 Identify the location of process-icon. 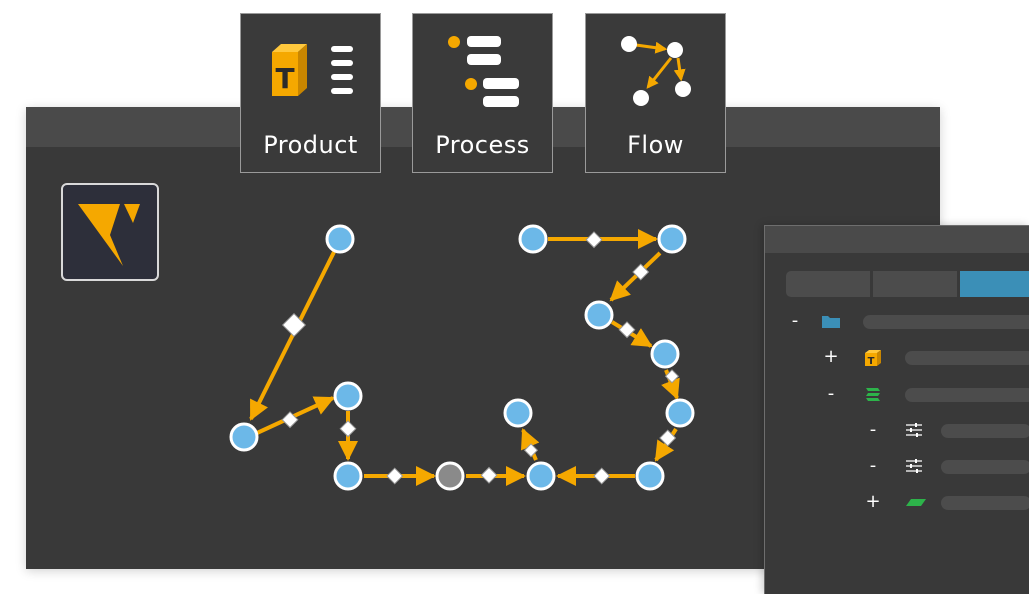
(483, 71).